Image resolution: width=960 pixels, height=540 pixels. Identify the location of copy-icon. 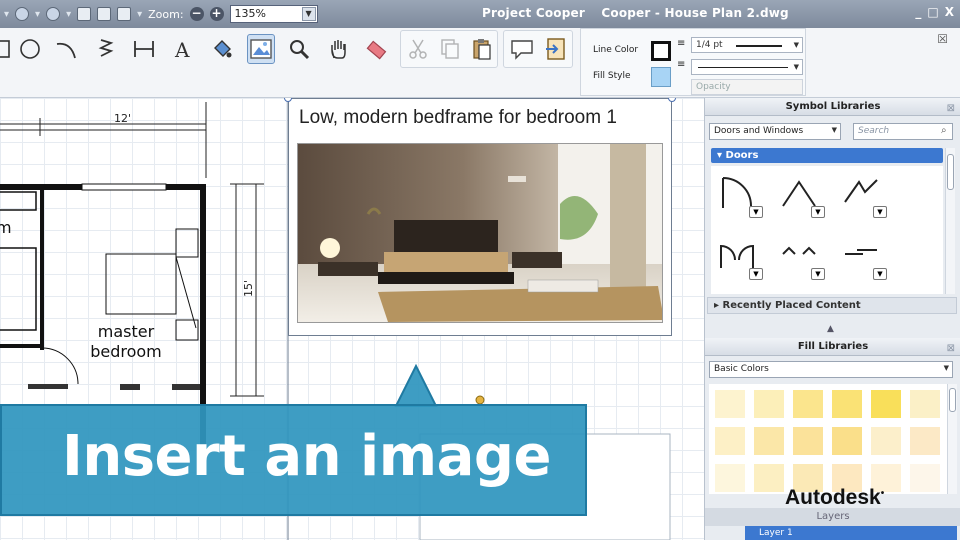
(450, 49).